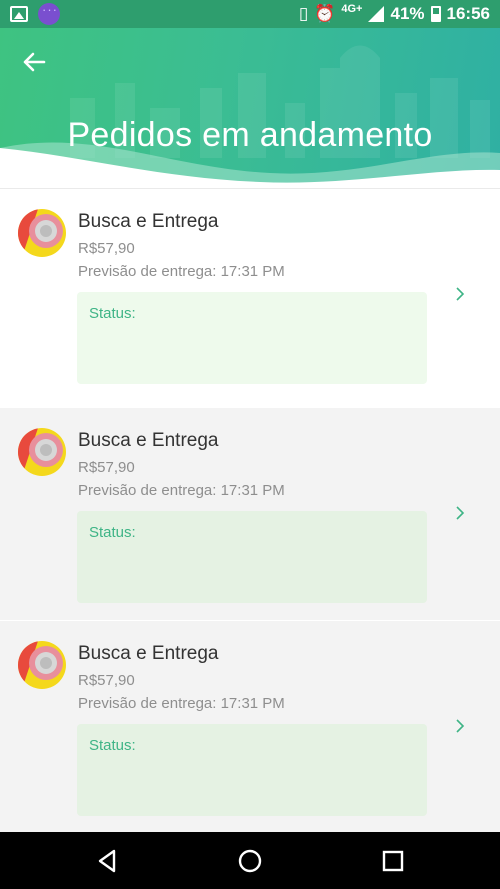  Describe the element at coordinates (325, 13) in the screenshot. I see `alarm-icon: ⏰` at that location.